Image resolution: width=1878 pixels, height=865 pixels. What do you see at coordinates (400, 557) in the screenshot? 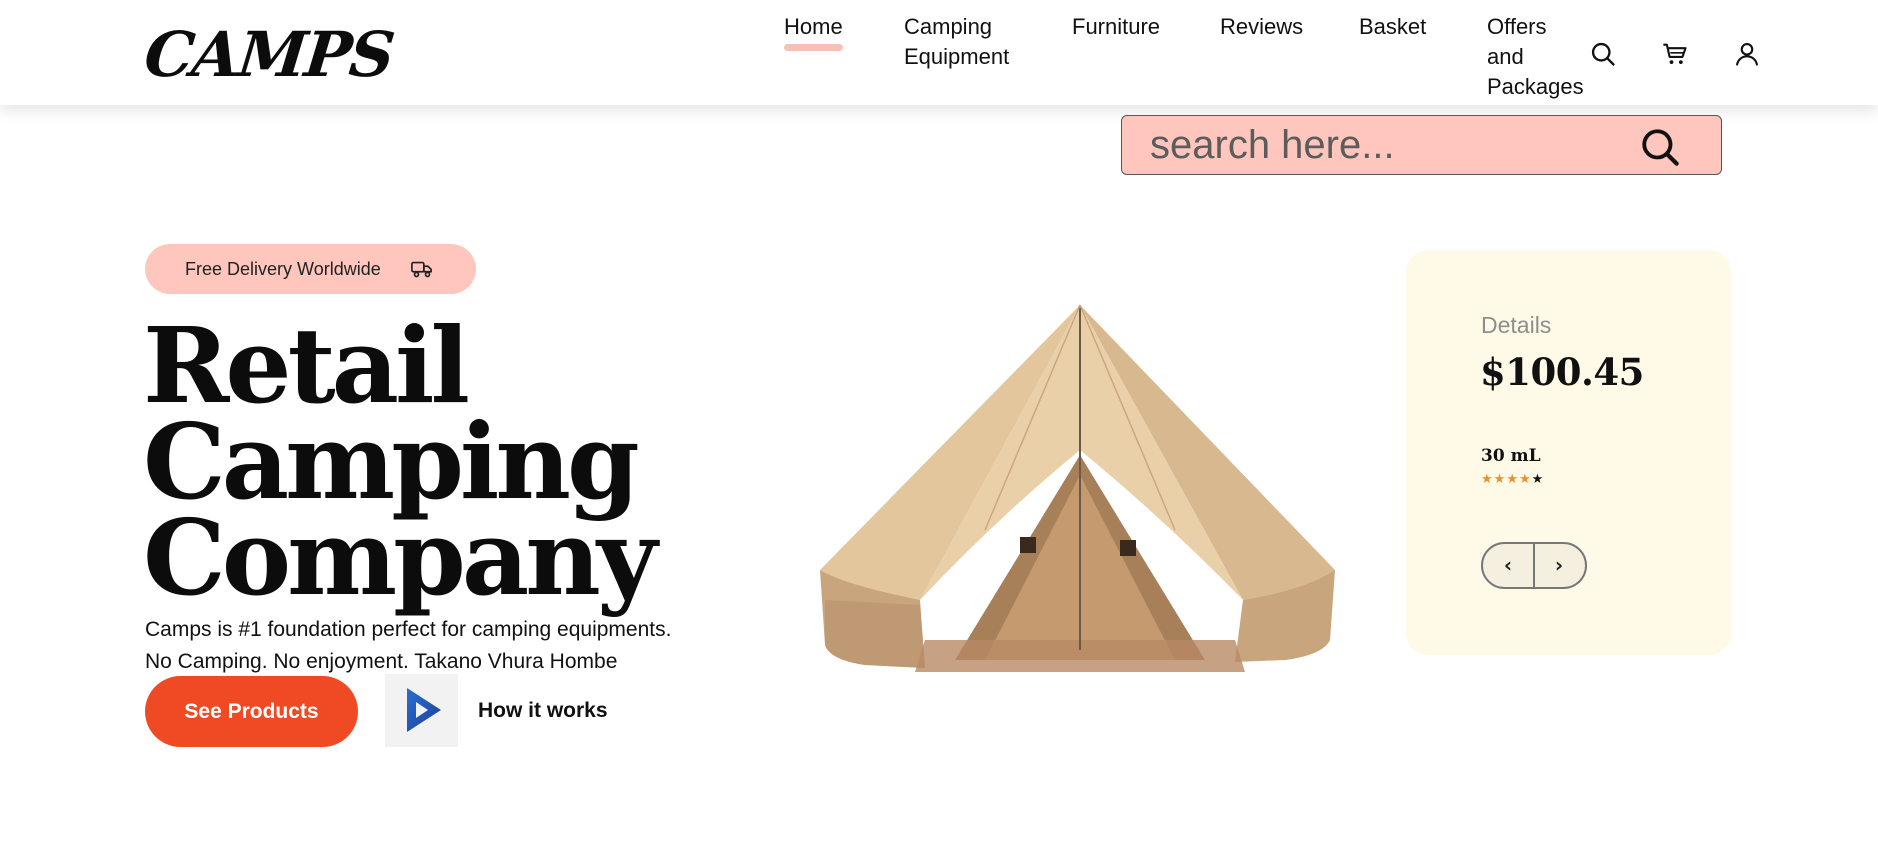
I see `headline-line: Company` at bounding box center [400, 557].